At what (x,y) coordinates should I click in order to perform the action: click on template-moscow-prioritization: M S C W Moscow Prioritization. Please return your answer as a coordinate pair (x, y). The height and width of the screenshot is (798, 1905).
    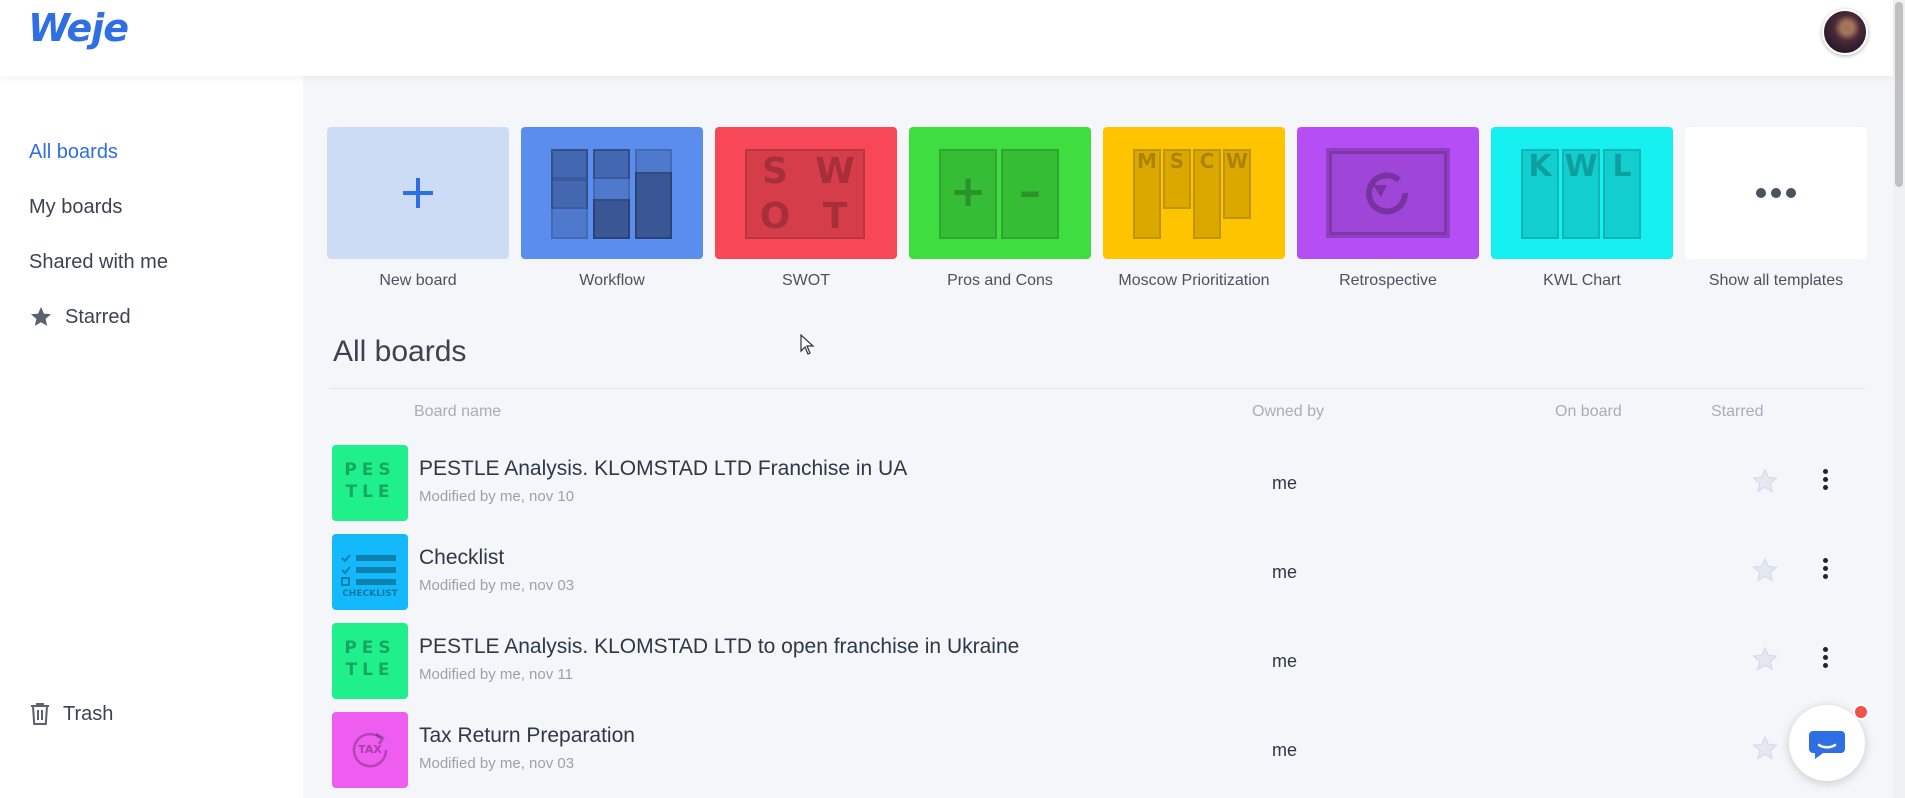
    Looking at the image, I should click on (1194, 208).